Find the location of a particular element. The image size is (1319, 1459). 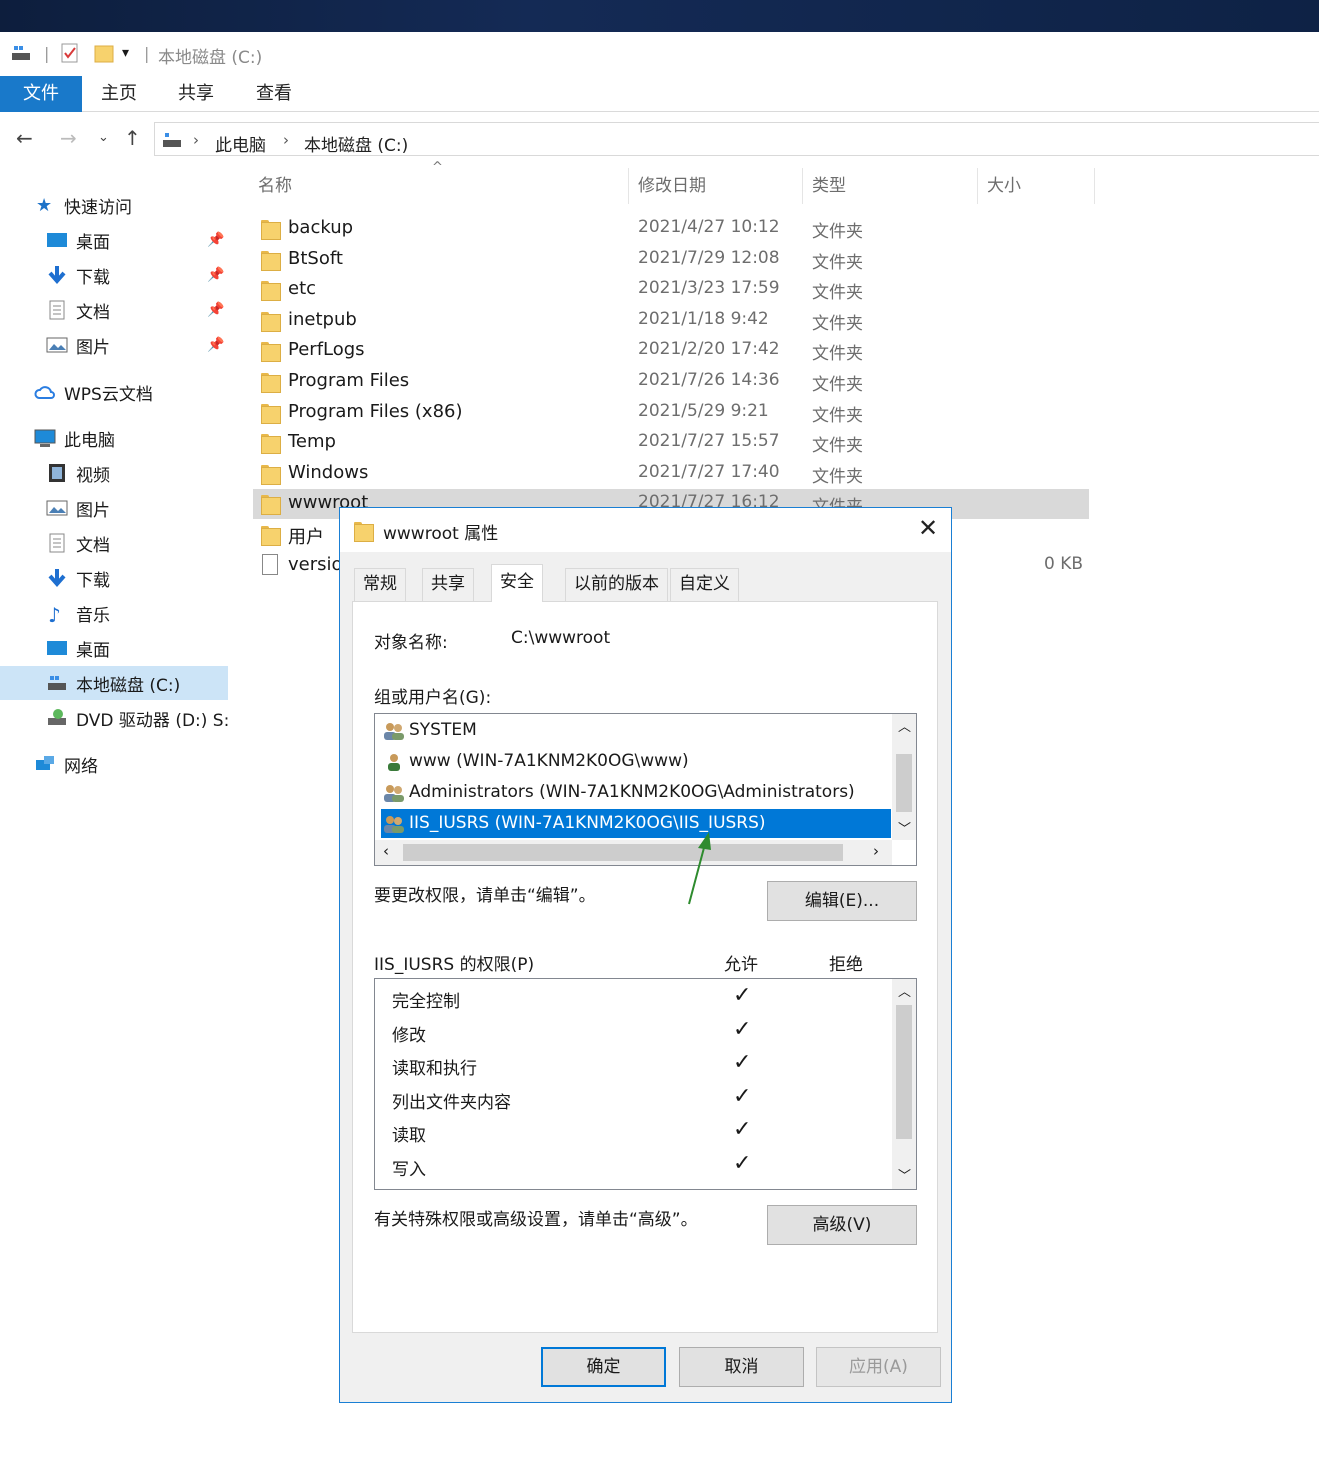

tab-security: 安全 is located at coordinates (517, 583).